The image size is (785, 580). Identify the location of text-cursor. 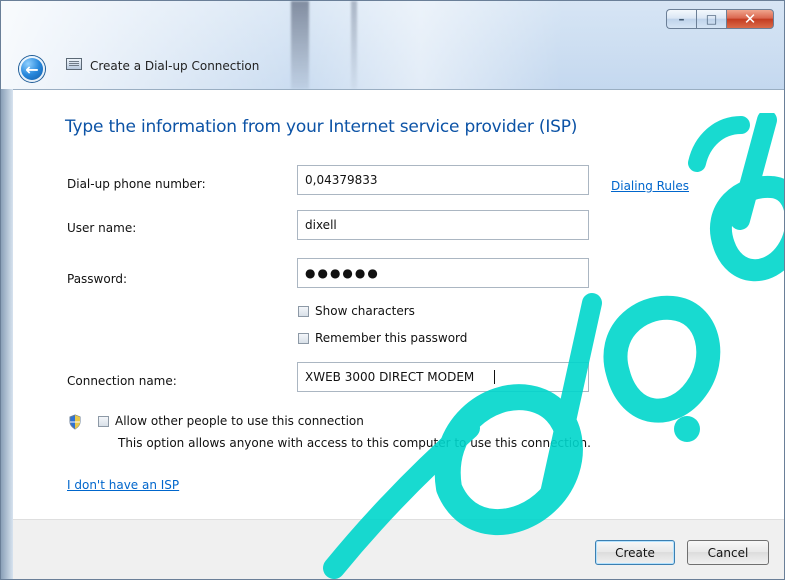
(494, 377).